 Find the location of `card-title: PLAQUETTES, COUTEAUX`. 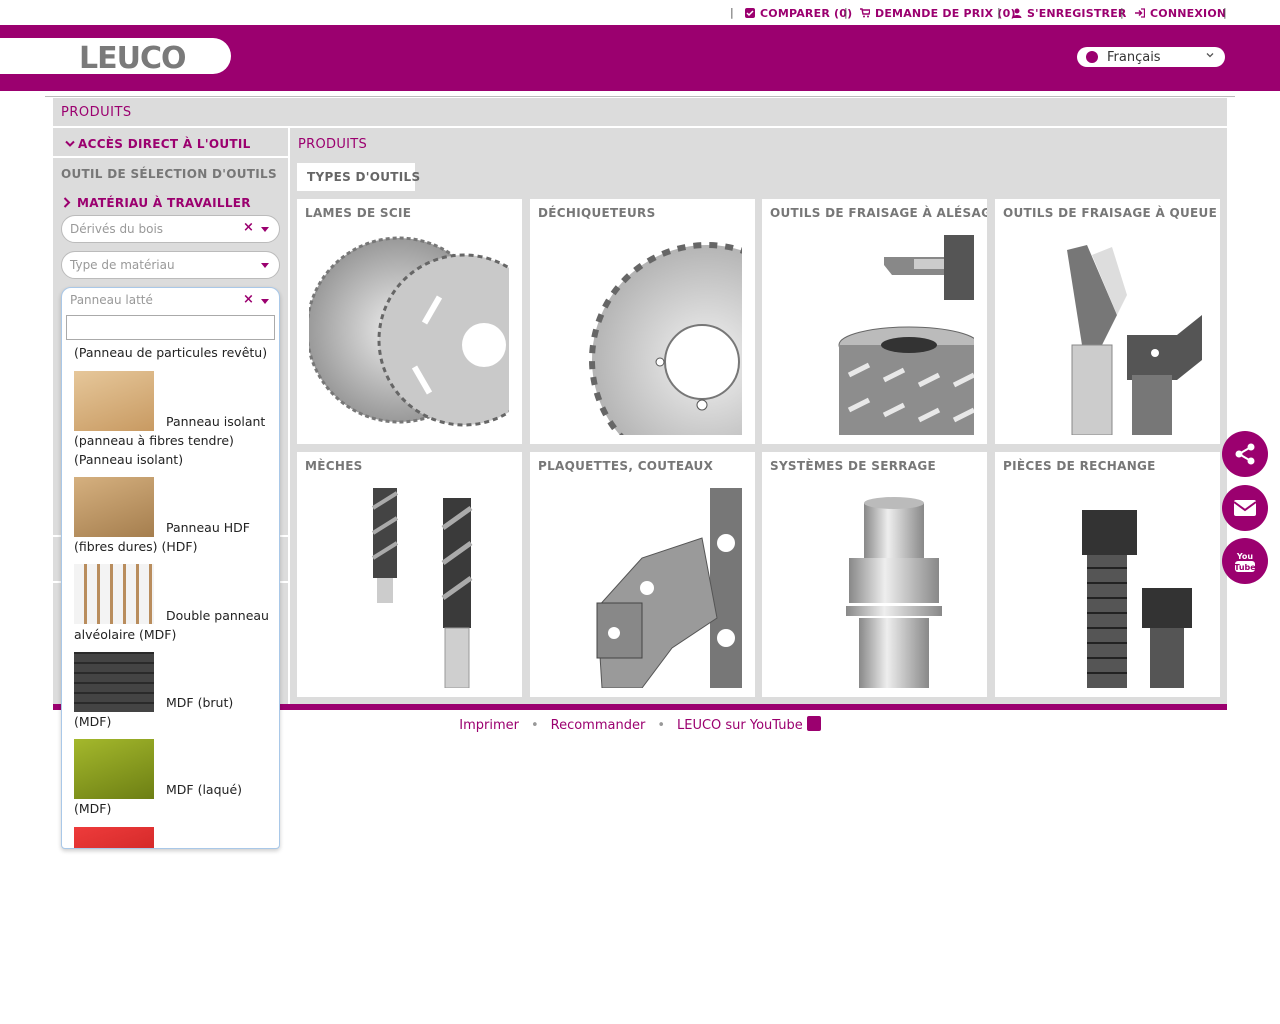

card-title: PLAQUETTES, COUTEAUX is located at coordinates (626, 466).